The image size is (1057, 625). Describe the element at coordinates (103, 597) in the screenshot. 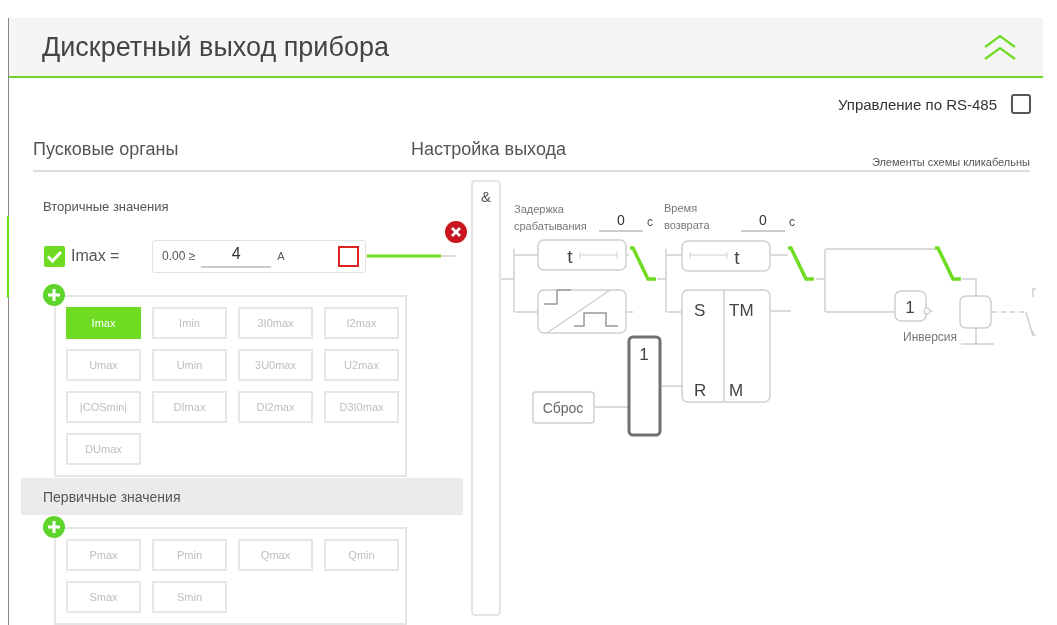

I see `quantity-button: Smax` at that location.